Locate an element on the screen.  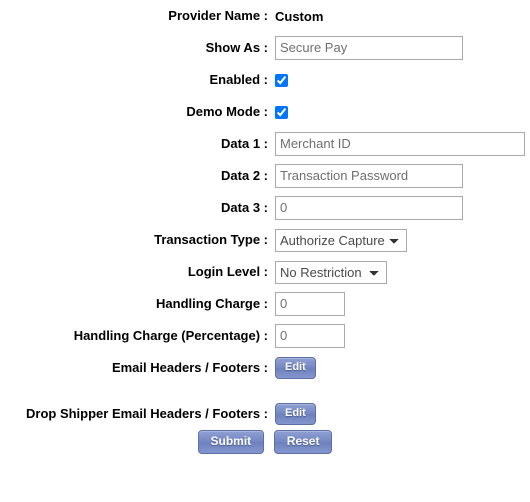
form-row-data-3: Data 3 : is located at coordinates (265, 208).